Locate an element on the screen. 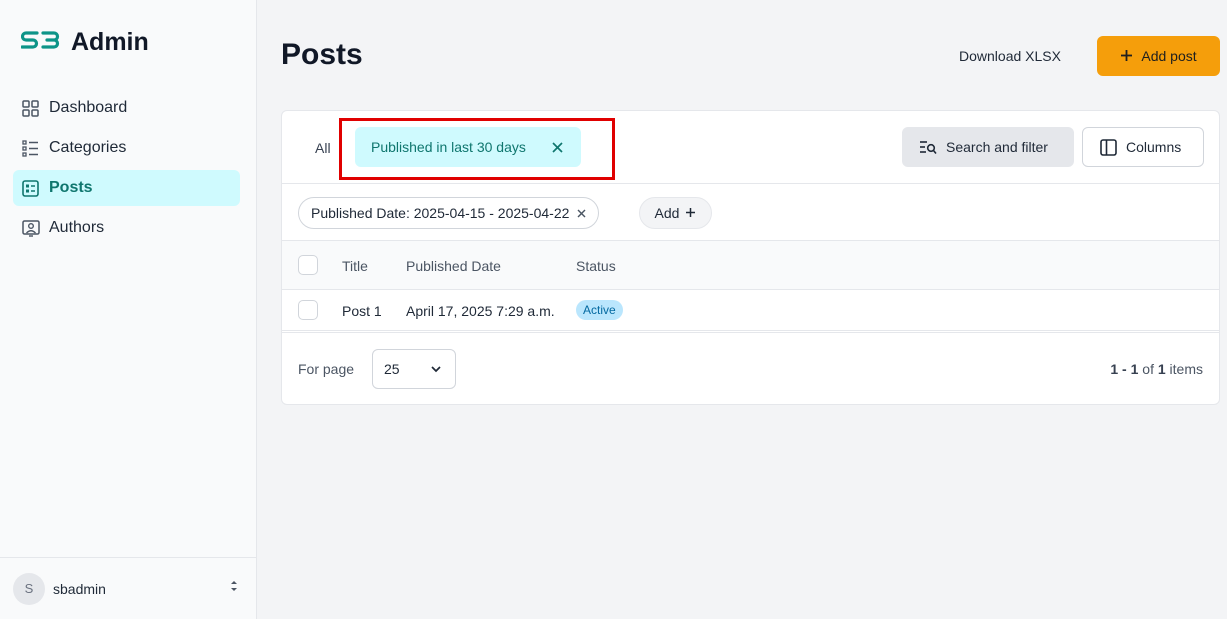 Image resolution: width=1227 pixels, height=619 pixels. search-and-filter-label: Search and filter is located at coordinates (997, 147).